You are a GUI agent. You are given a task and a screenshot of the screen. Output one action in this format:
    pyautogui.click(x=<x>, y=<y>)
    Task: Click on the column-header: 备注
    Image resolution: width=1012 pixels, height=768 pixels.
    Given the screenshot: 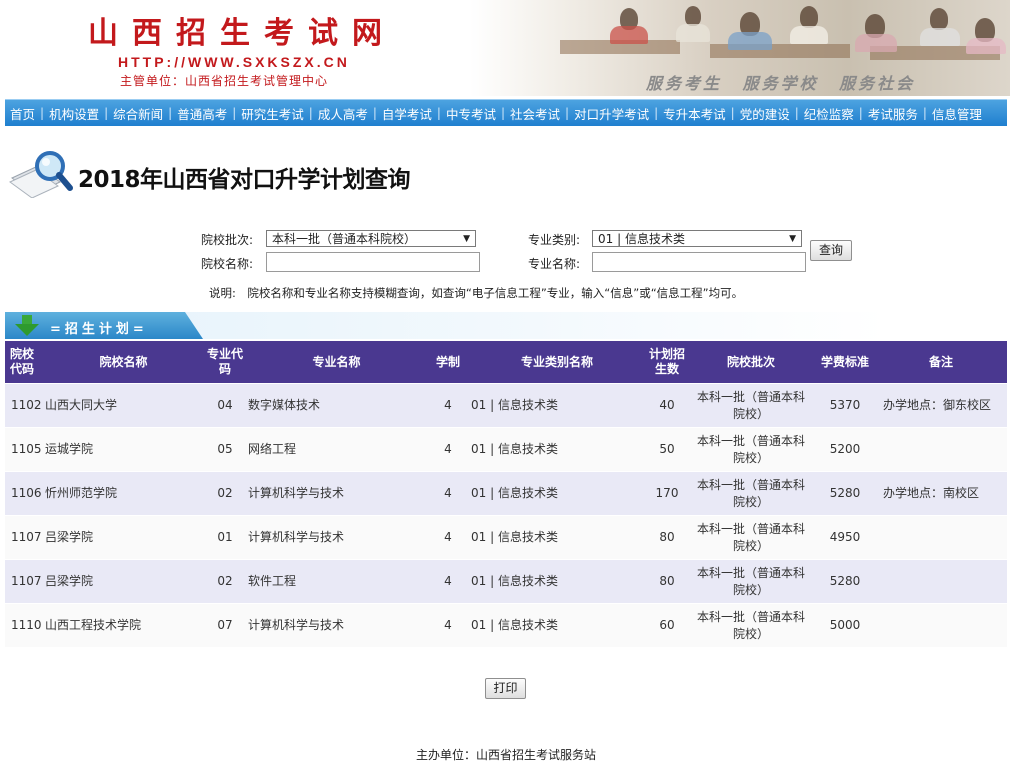 What is the action you would take?
    pyautogui.click(x=941, y=362)
    